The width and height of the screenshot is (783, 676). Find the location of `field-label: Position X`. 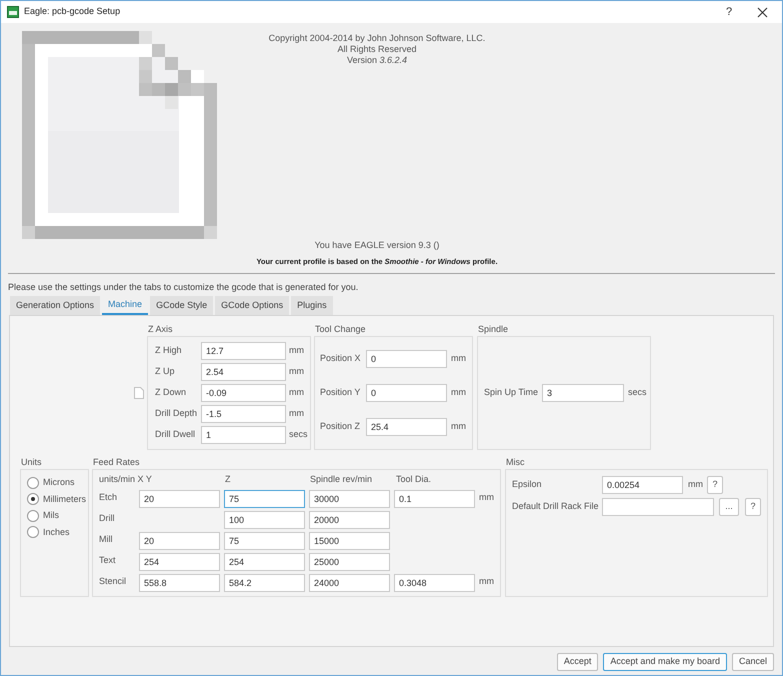

field-label: Position X is located at coordinates (341, 359).